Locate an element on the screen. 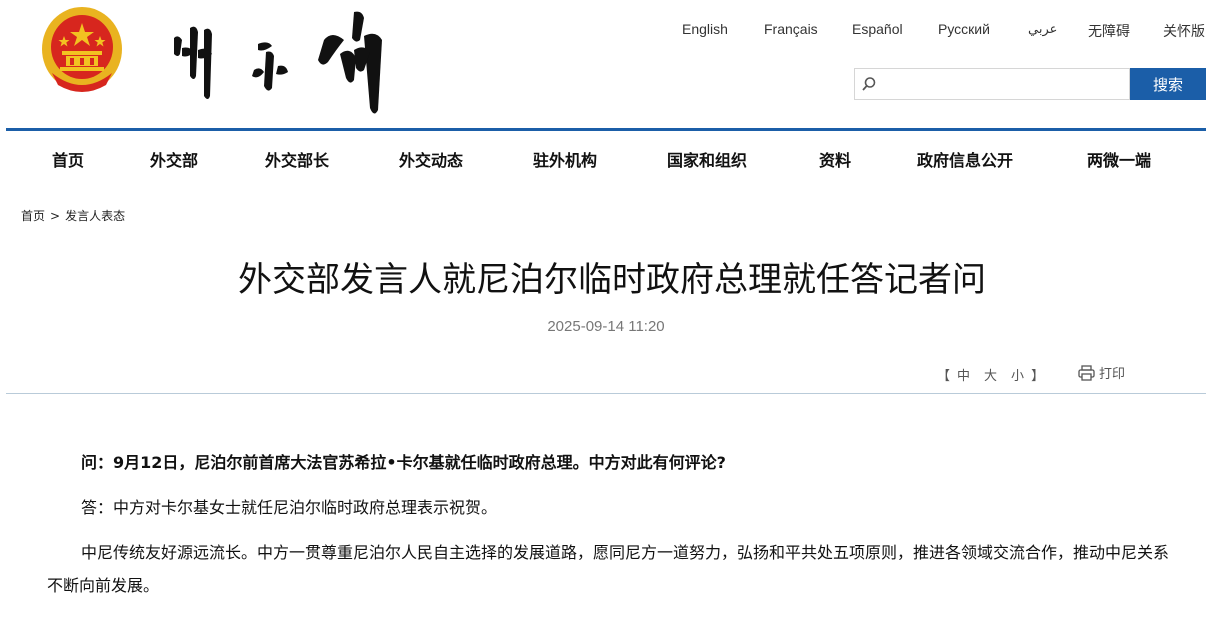 The image size is (1224, 635). accessibility-link: 无障碍 is located at coordinates (1109, 31).